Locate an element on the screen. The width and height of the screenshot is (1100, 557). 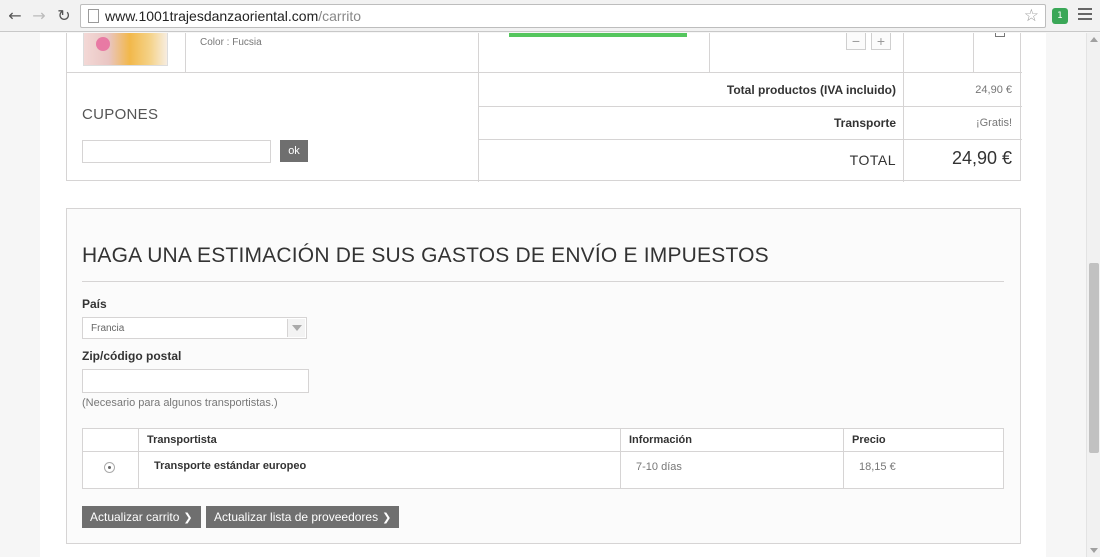
update-cart-button: Actualizar carrito ❯ is located at coordinates (141, 517).